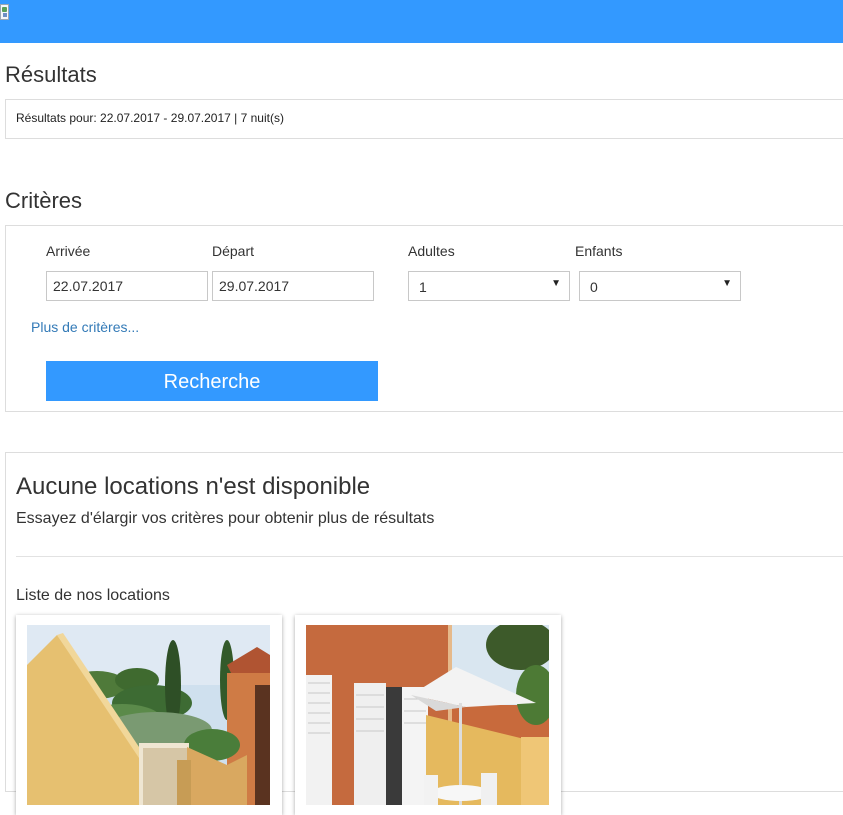 This screenshot has width=843, height=815. Describe the element at coordinates (594, 287) in the screenshot. I see `children-select-value: 0` at that location.